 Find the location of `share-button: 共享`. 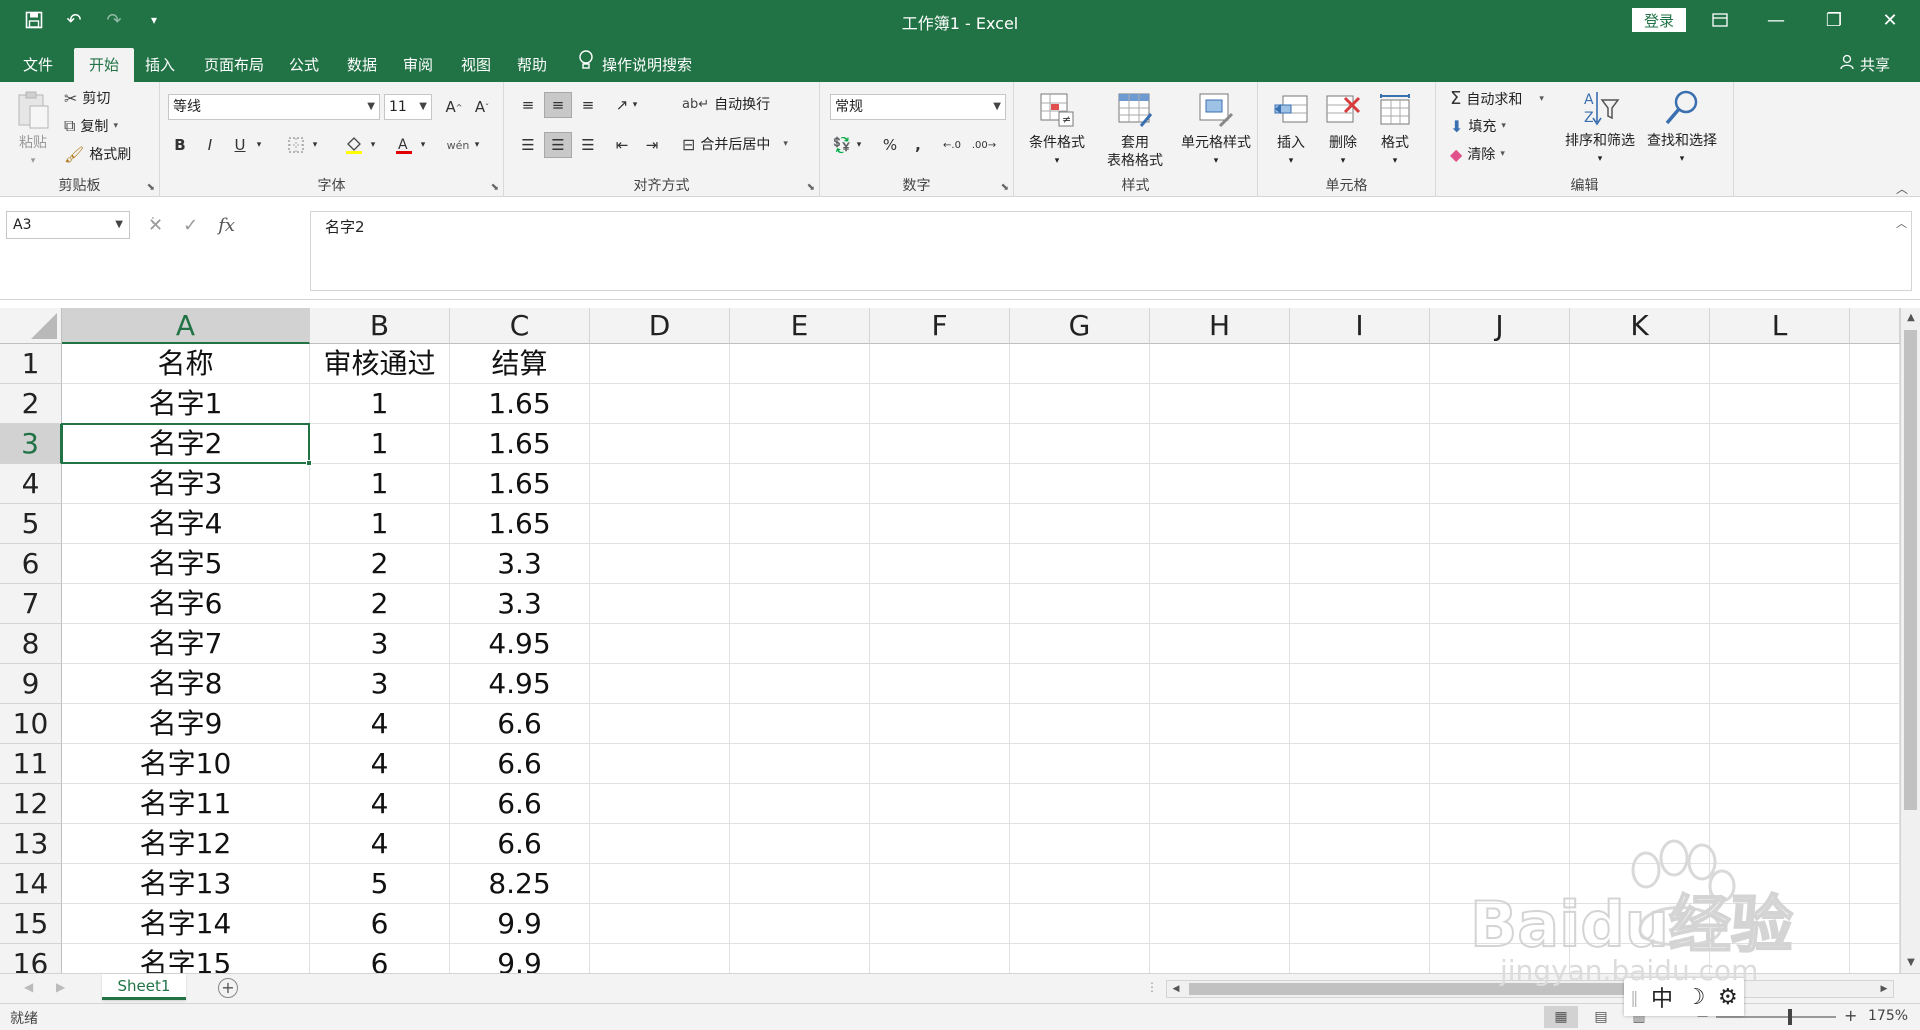

share-button: 共享 is located at coordinates (1865, 65).